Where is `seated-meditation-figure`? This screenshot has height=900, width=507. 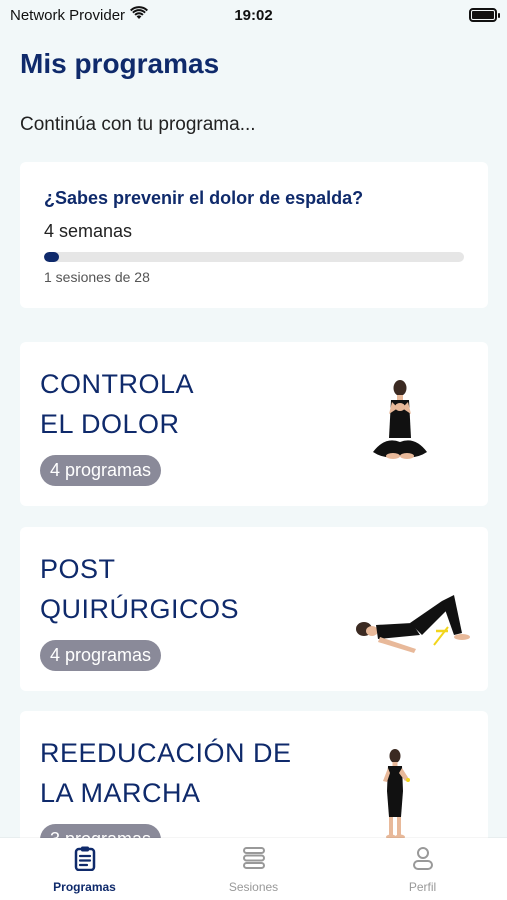 seated-meditation-figure is located at coordinates (400, 428).